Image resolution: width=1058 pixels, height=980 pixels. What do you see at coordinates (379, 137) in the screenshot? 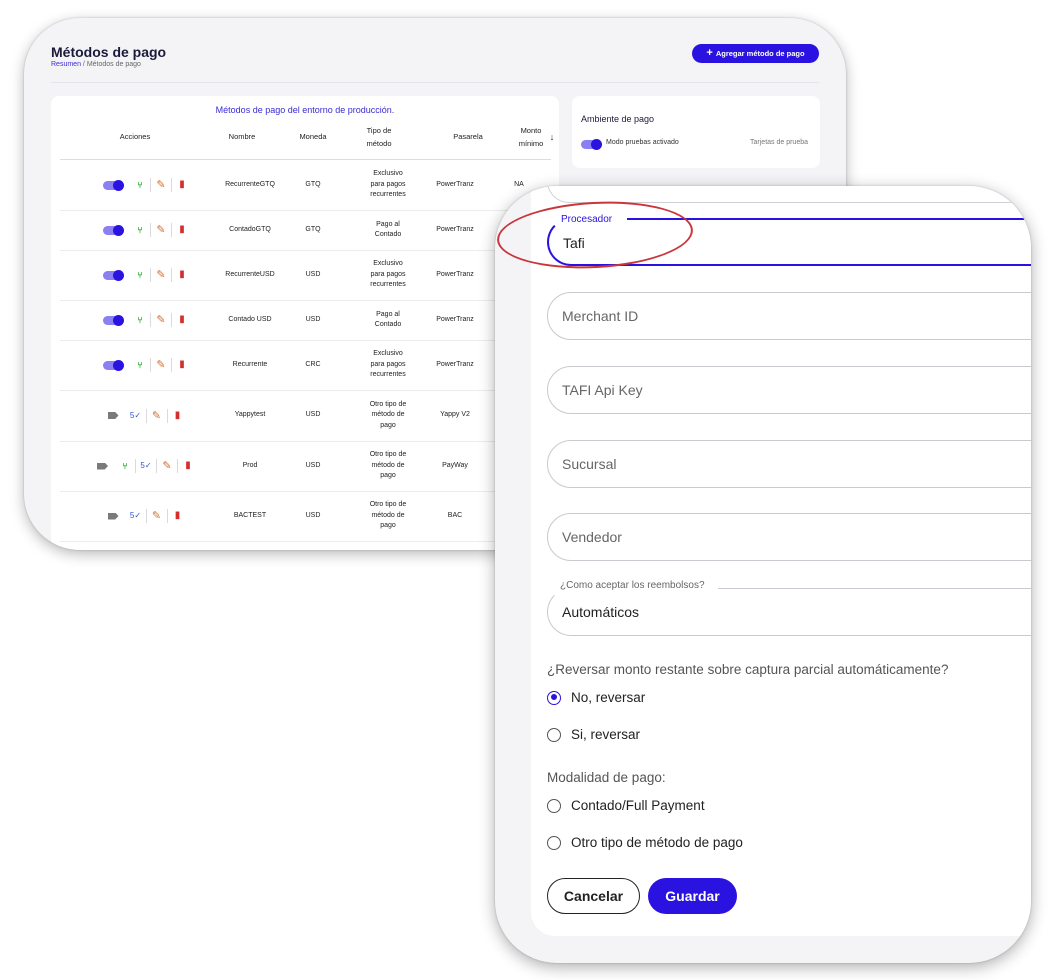
I see `header-tipo: Tipo de método` at bounding box center [379, 137].